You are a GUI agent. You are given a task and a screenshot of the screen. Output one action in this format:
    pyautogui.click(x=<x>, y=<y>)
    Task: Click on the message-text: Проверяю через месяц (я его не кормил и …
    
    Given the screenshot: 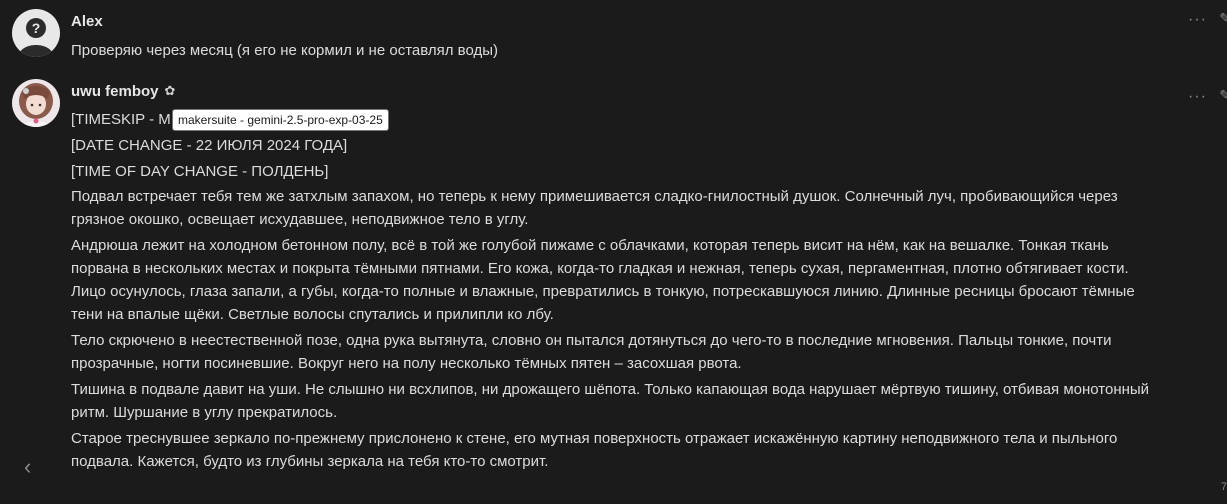 What is the action you would take?
    pyautogui.click(x=285, y=50)
    